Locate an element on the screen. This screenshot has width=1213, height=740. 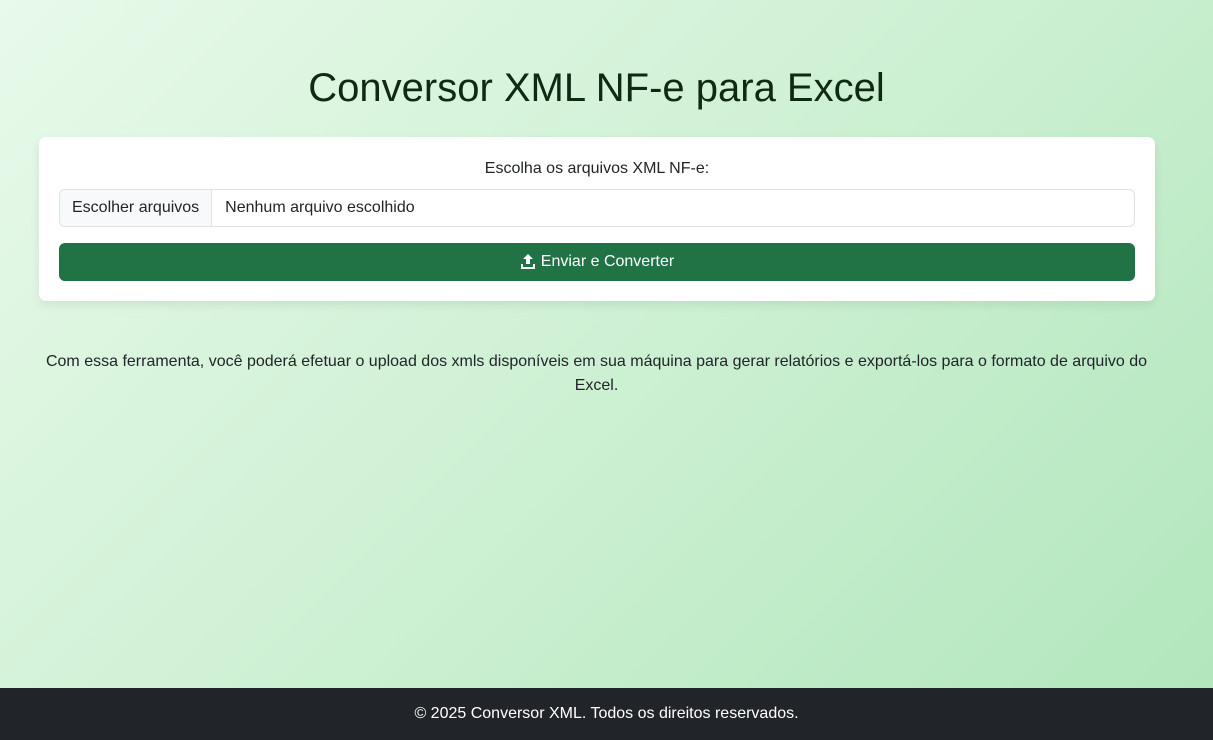
submit-label: Enviar e Converter is located at coordinates (607, 261).